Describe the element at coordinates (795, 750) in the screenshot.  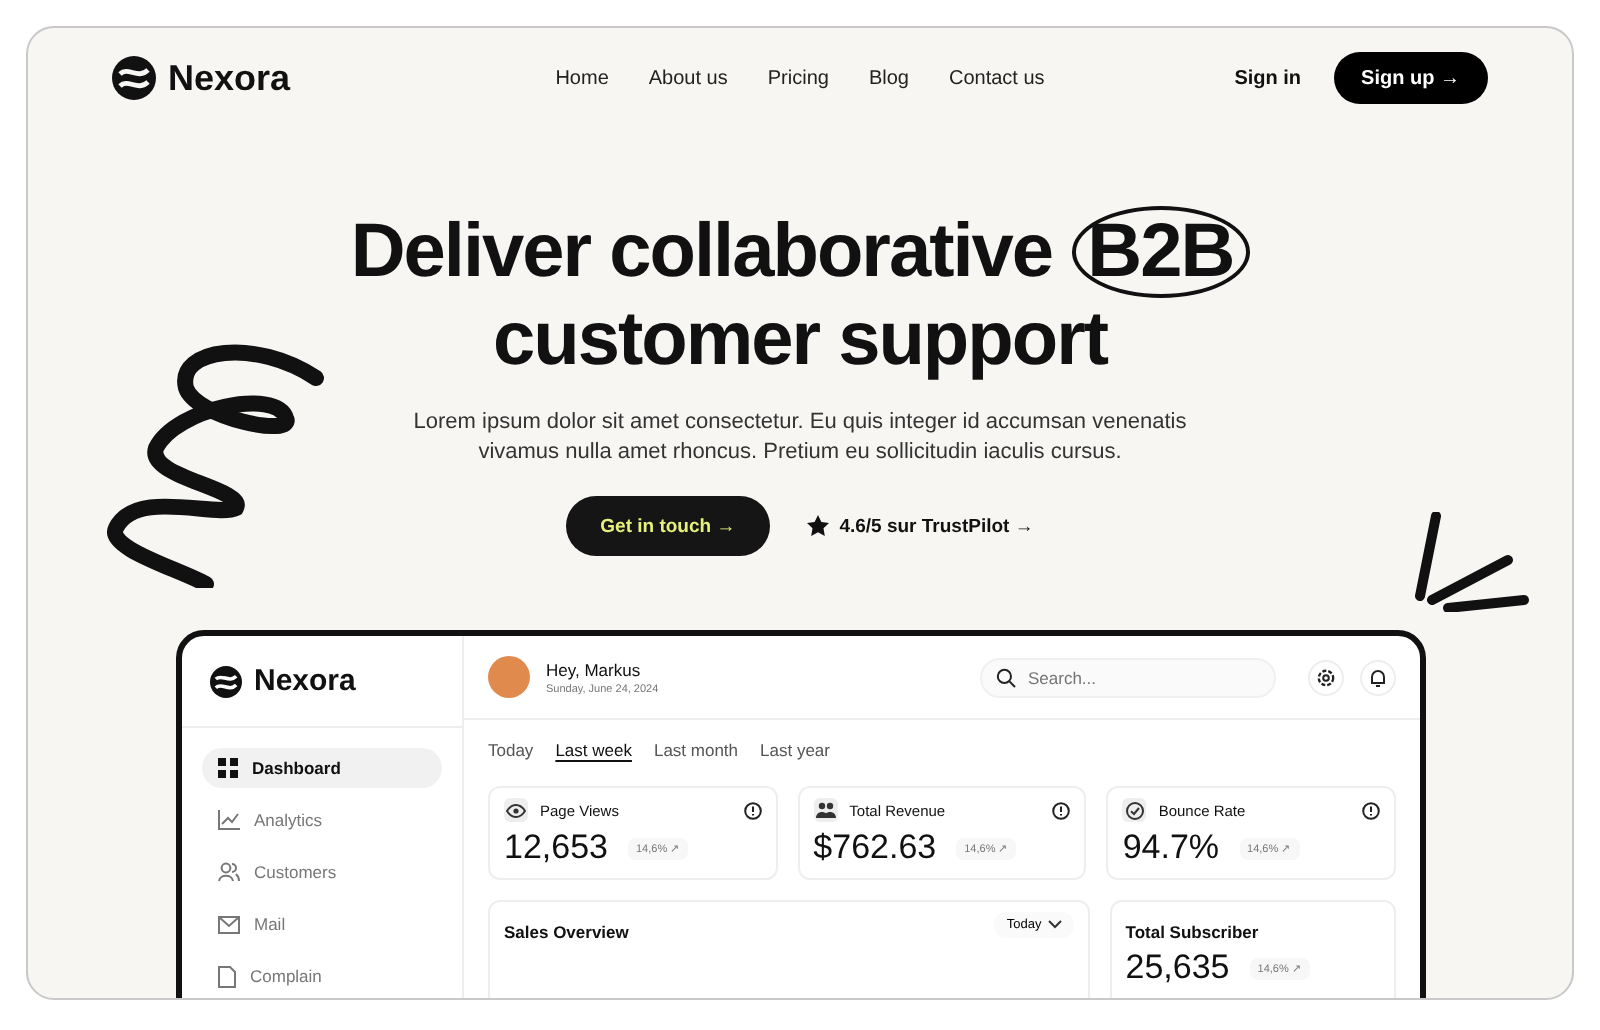
I see `period-tab: Last year` at that location.